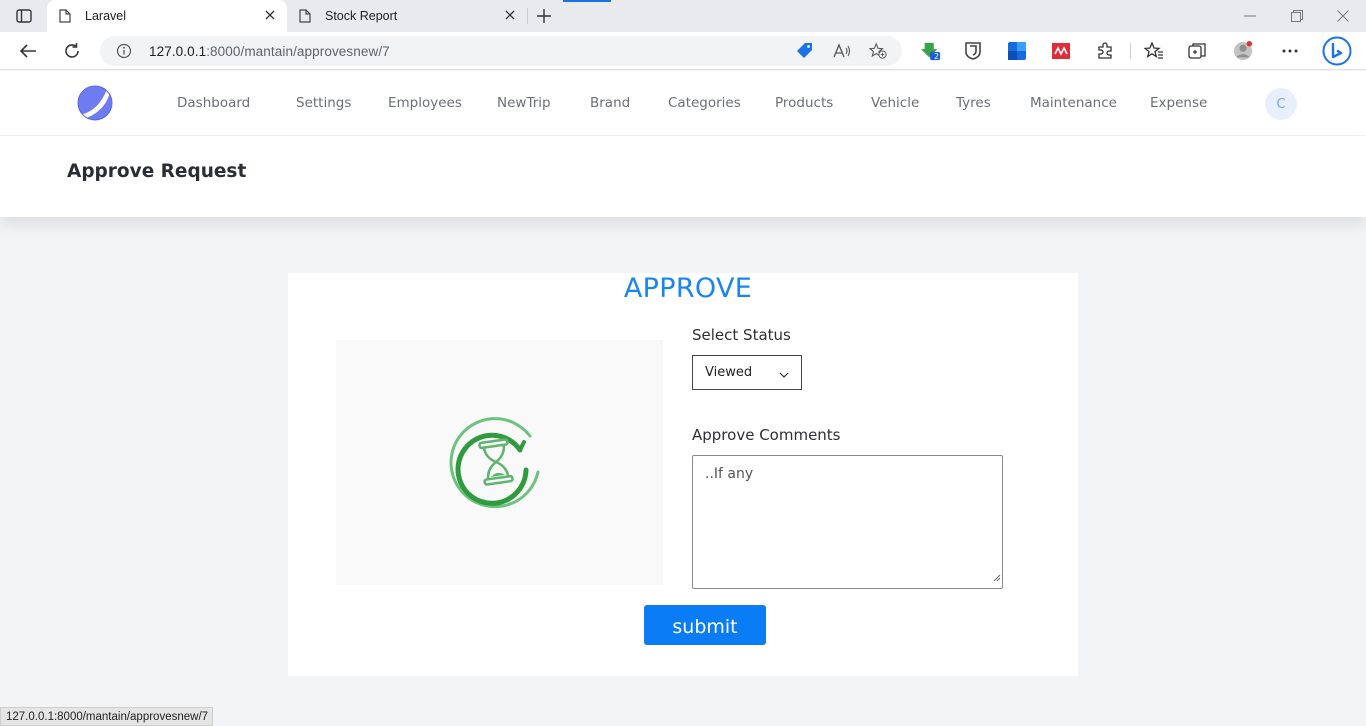 The image size is (1366, 726). What do you see at coordinates (167, 16) in the screenshot?
I see `browser-tab-laravel: Laravel` at bounding box center [167, 16].